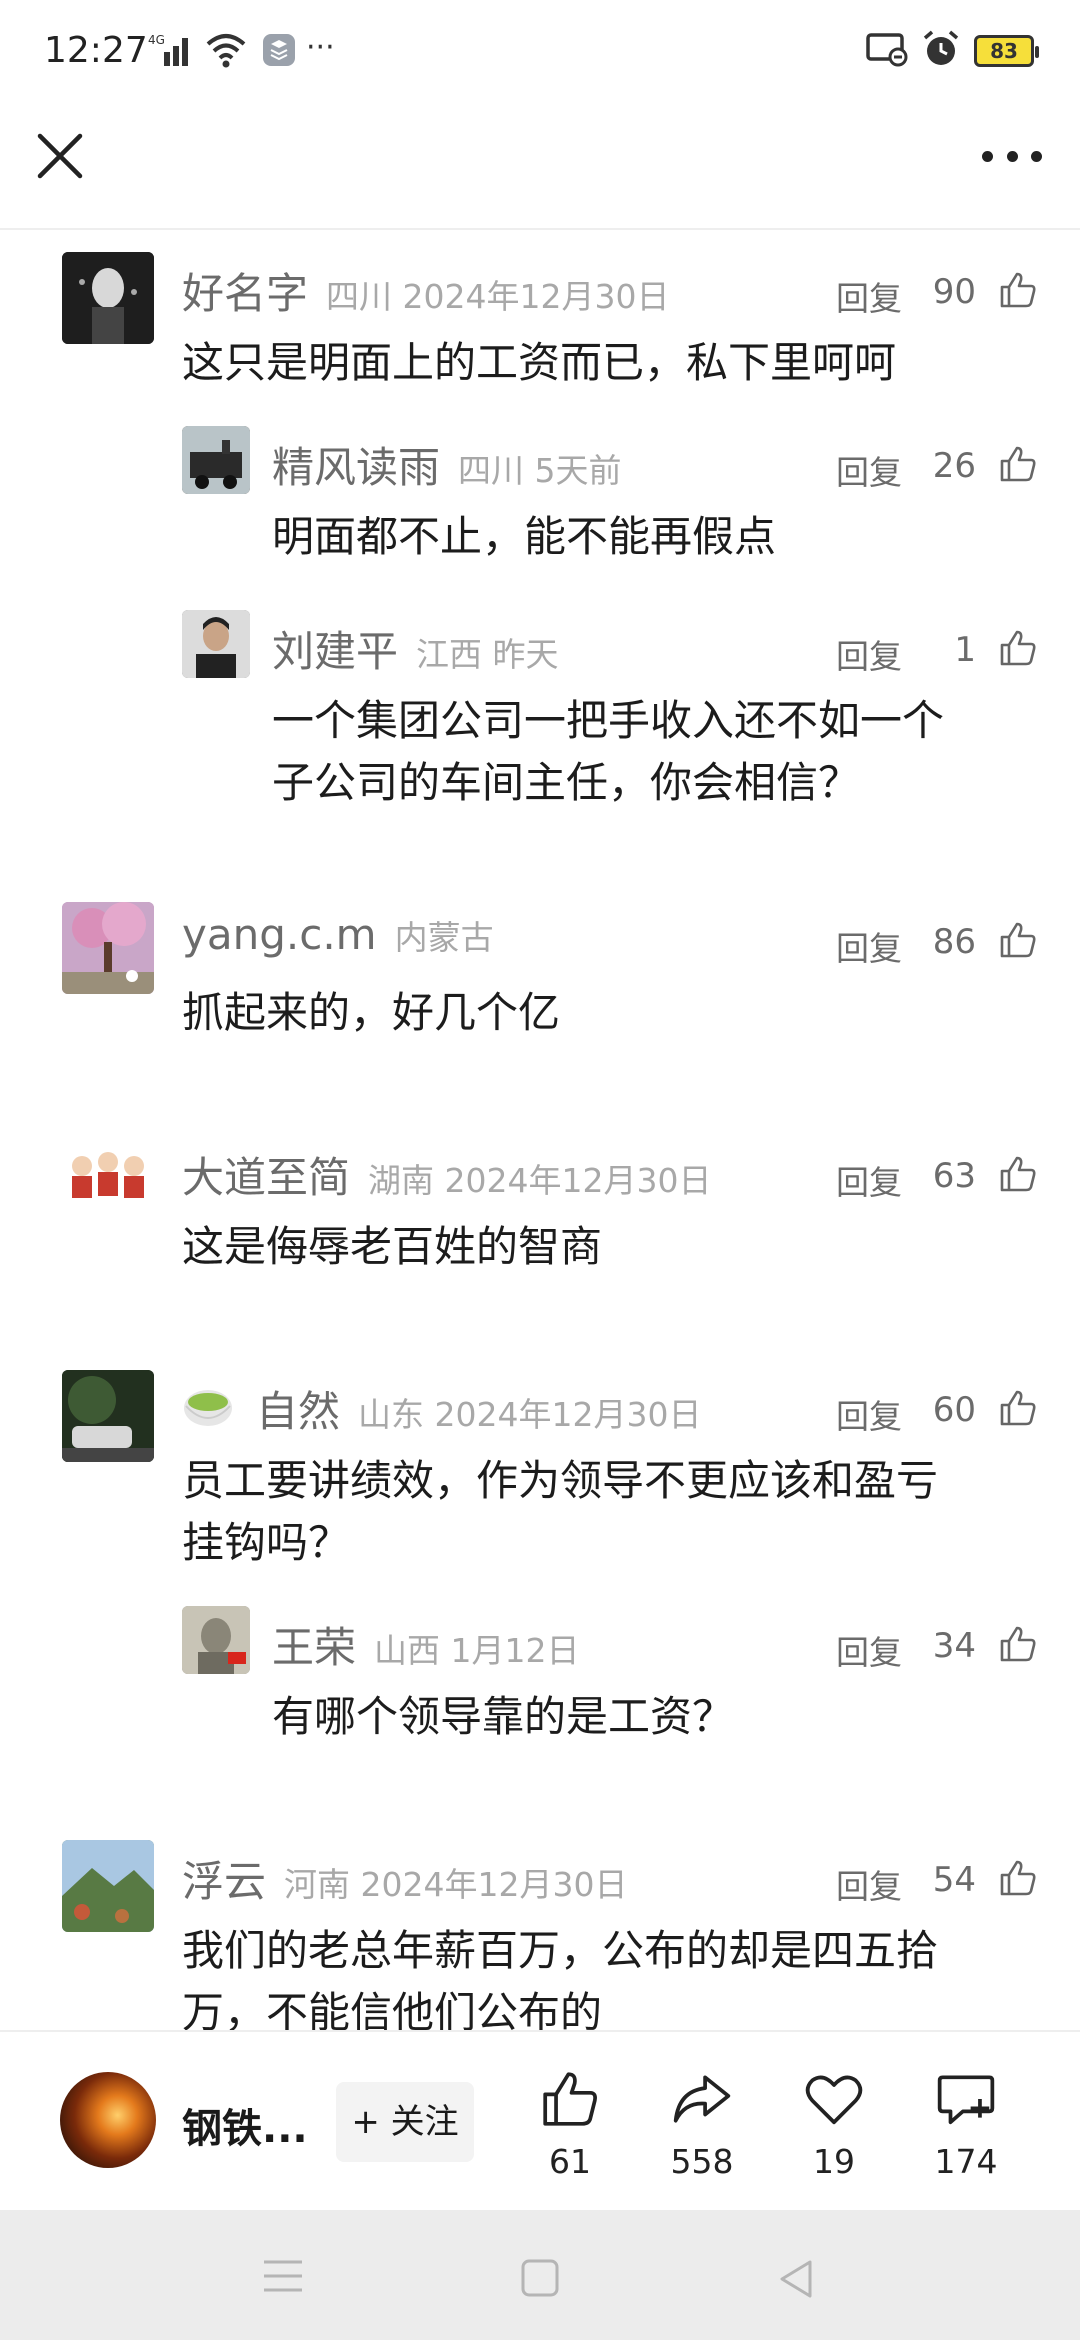 This screenshot has width=1080, height=2340. Describe the element at coordinates (156, 40) in the screenshot. I see `network-type-label: 4G` at that location.